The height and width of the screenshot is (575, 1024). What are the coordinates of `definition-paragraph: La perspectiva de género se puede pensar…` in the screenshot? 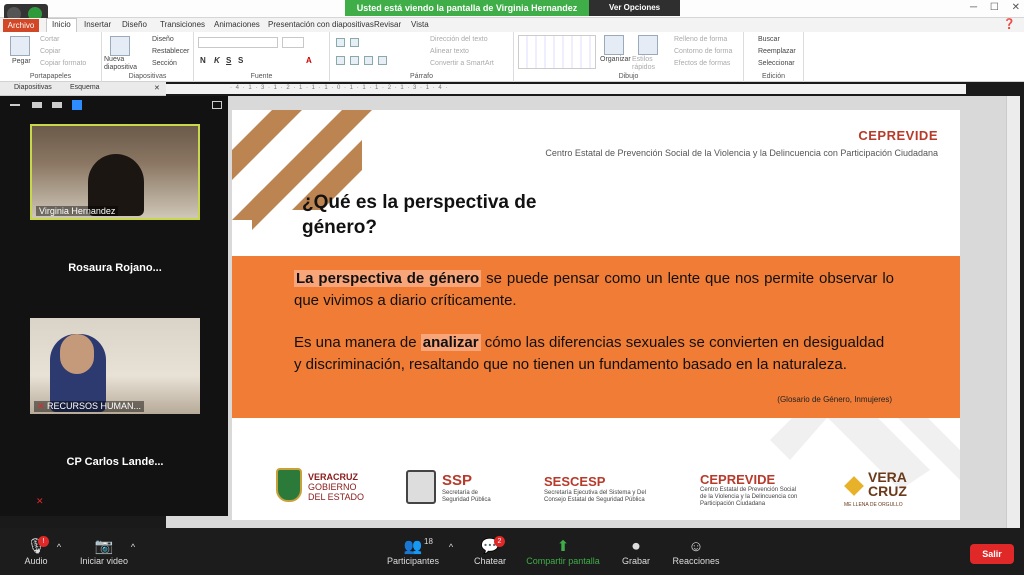 It's located at (594, 290).